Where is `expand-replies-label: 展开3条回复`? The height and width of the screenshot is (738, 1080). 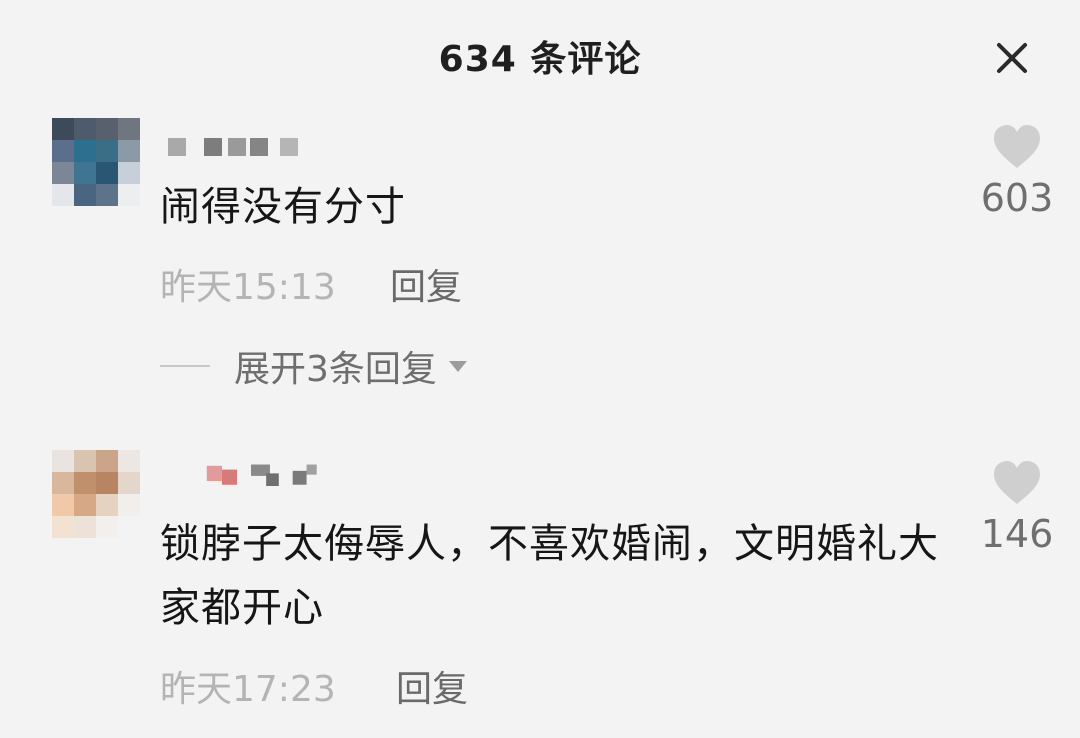
expand-replies-label: 展开3条回复 is located at coordinates (335, 369).